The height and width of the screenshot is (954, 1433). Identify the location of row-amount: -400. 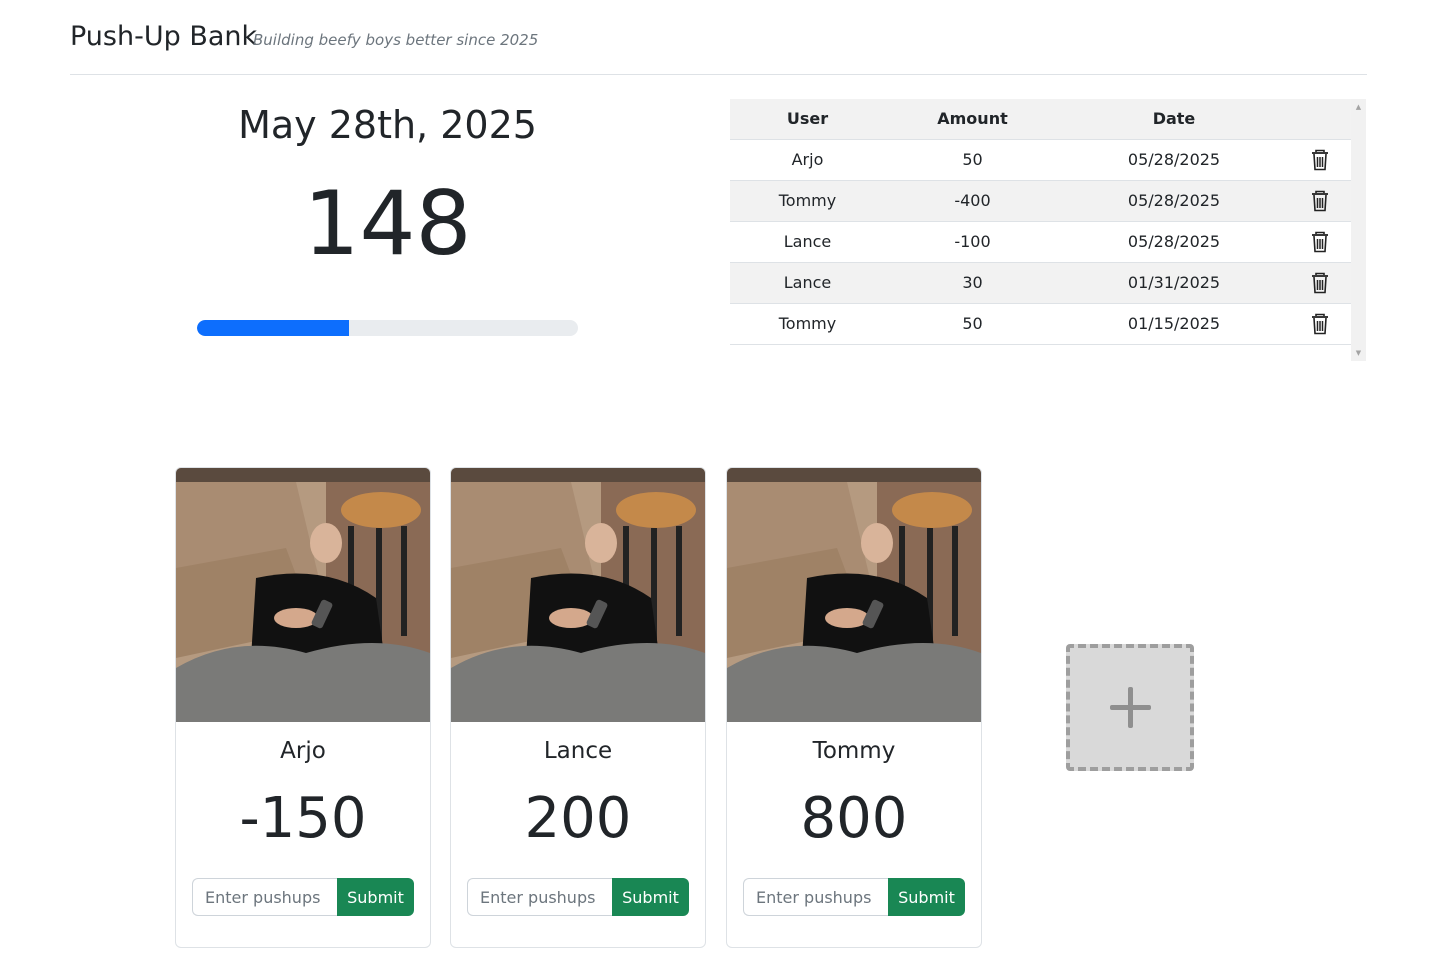
(972, 201).